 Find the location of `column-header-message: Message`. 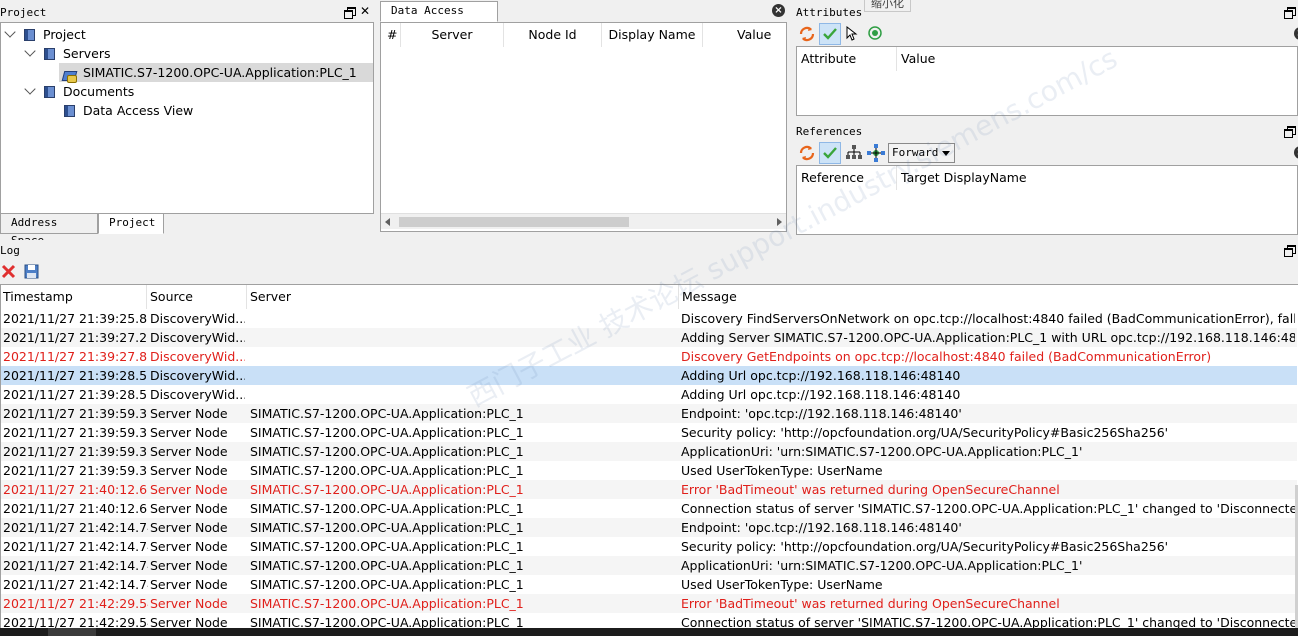

column-header-message: Message is located at coordinates (988, 297).